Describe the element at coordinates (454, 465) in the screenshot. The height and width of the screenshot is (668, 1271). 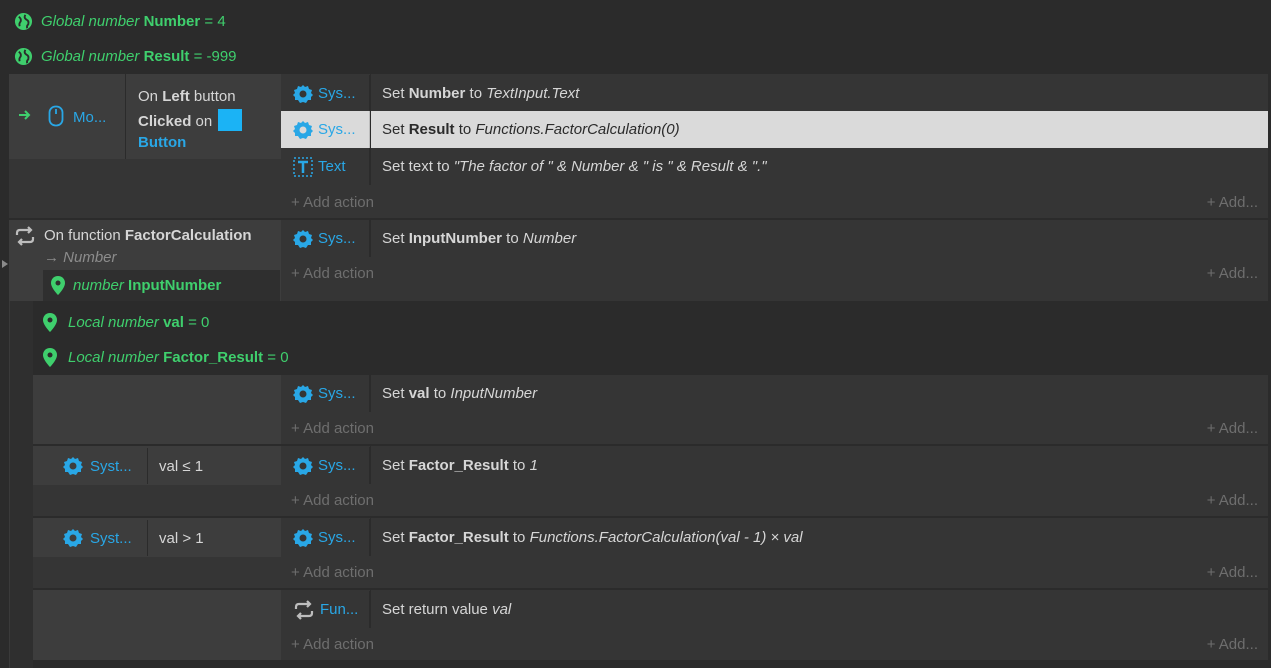
I see `action-text: Set Factor_Result to 1` at that location.